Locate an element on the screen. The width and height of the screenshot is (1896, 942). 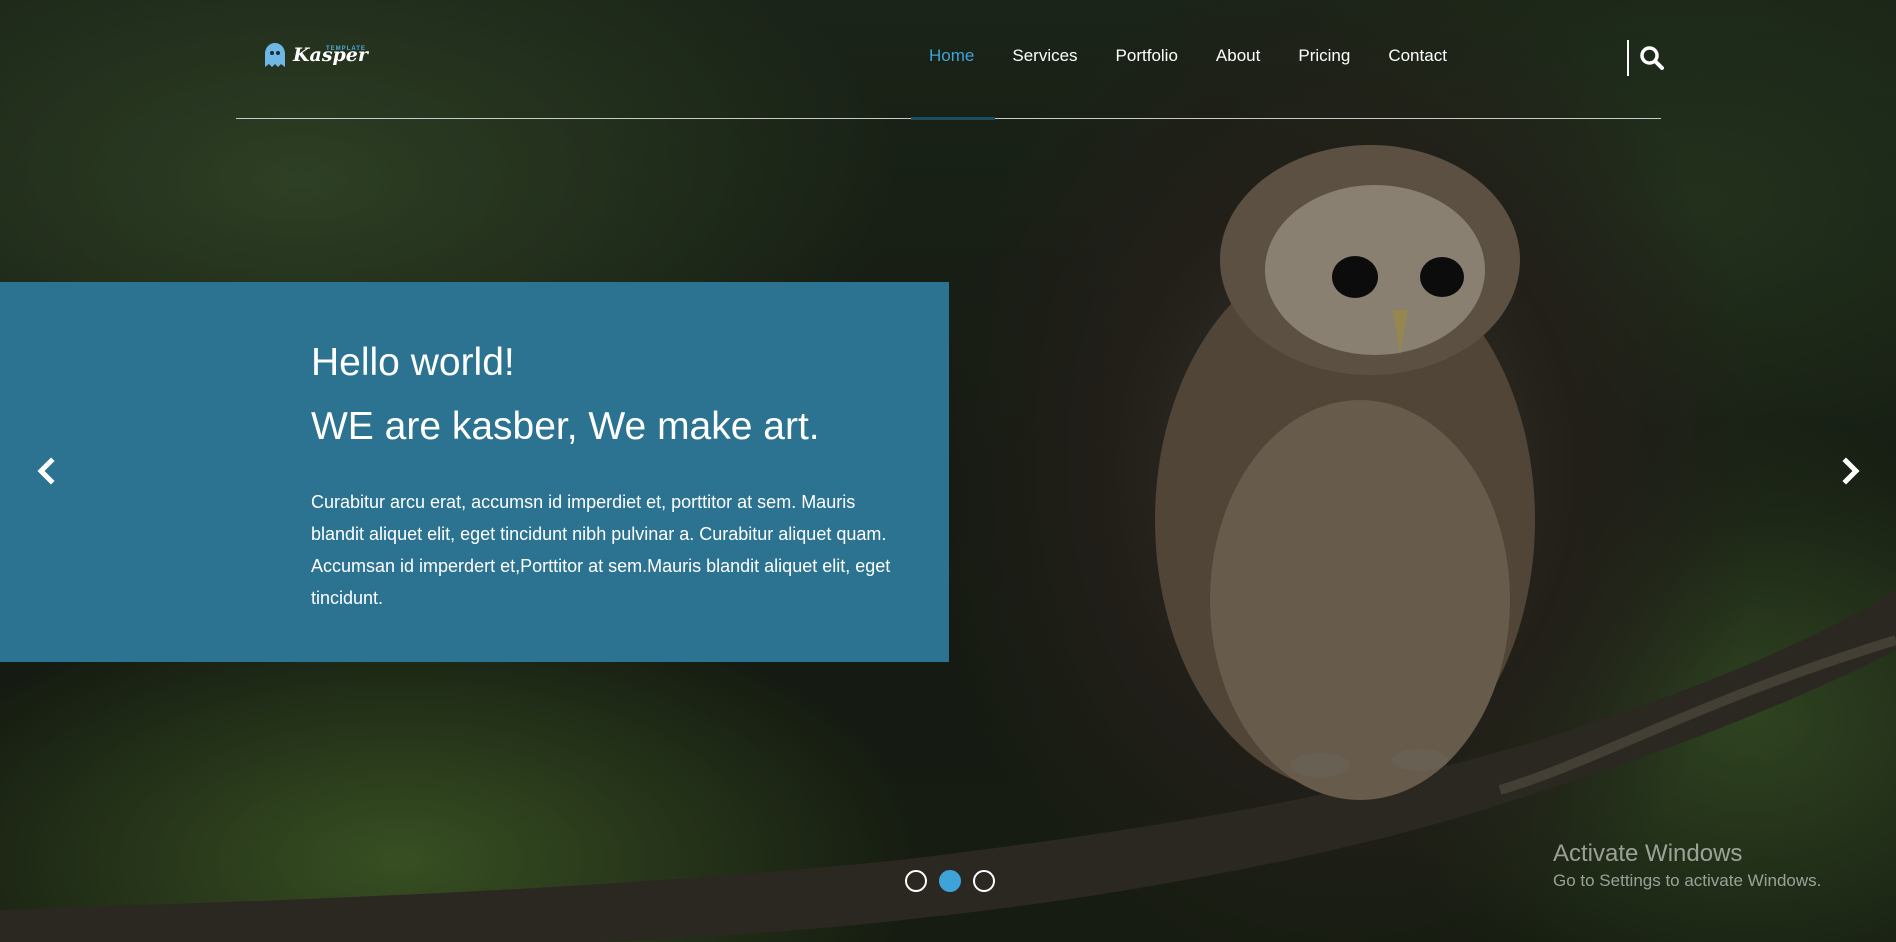
nav-active-indicator is located at coordinates (953, 118).